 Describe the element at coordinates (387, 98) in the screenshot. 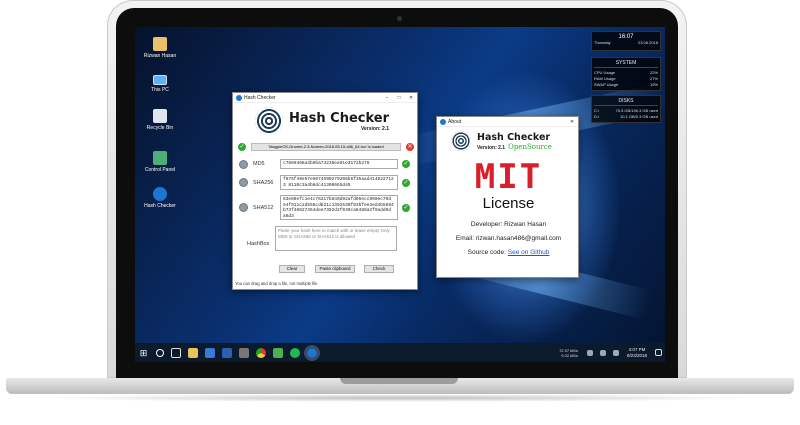

I see `minimize-button: –` at that location.